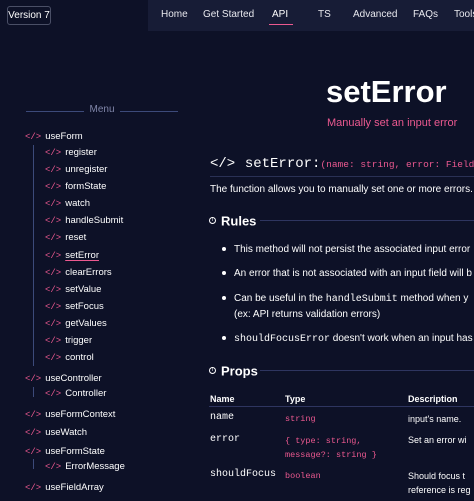 This screenshot has width=474, height=501. What do you see at coordinates (300, 419) in the screenshot?
I see `prop-type: string` at bounding box center [300, 419].